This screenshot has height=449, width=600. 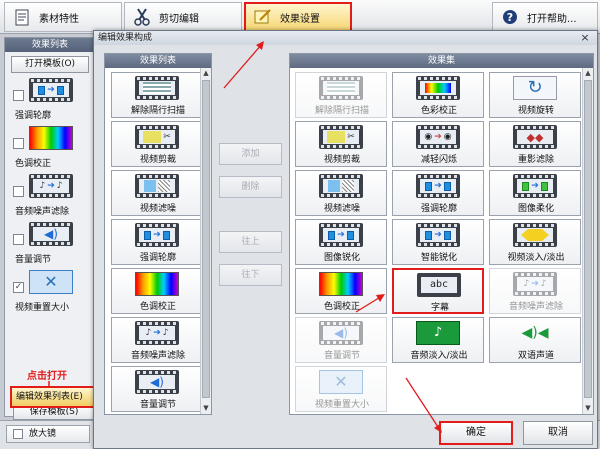 I want to click on effect-list-item: ◀) 音量调节, so click(x=50, y=244).